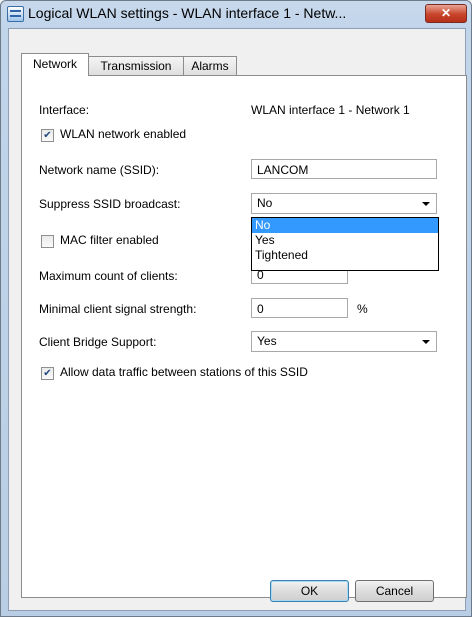 Image resolution: width=472 pixels, height=617 pixels. I want to click on min-signal-unit: %, so click(362, 309).